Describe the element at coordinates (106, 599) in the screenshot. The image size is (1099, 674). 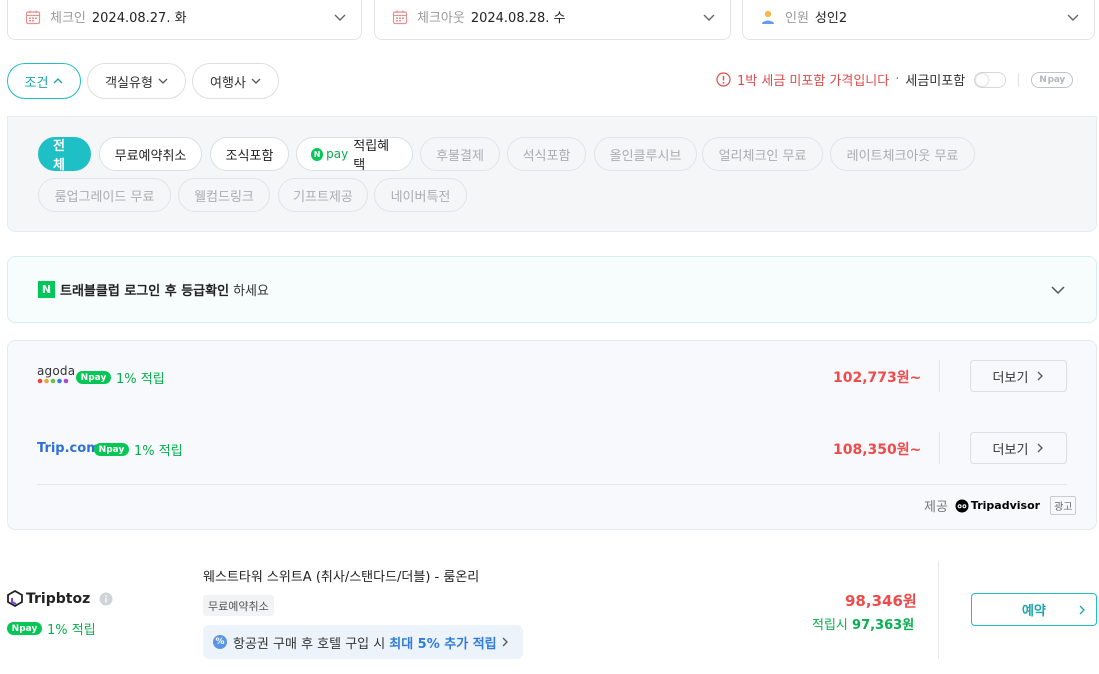
I see `info-icon` at that location.